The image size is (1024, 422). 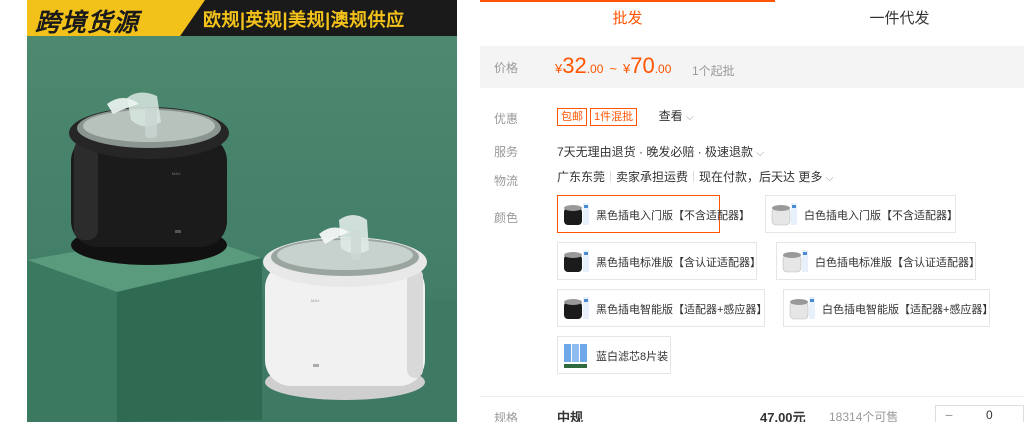 I want to click on sku-name: 白色插电入门版【不含适配器】, so click(x=881, y=216).